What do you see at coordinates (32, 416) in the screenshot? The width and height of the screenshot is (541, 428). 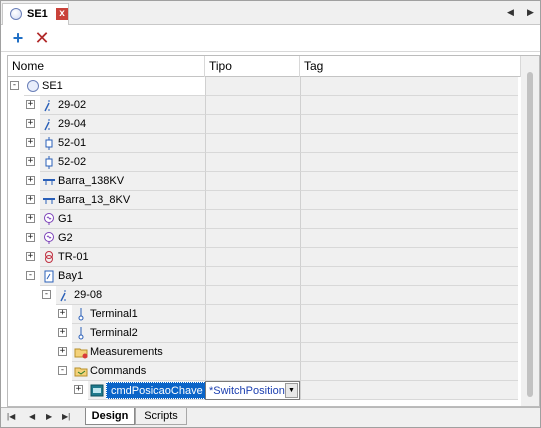 I see `prev-sheet-icon: ◀` at bounding box center [32, 416].